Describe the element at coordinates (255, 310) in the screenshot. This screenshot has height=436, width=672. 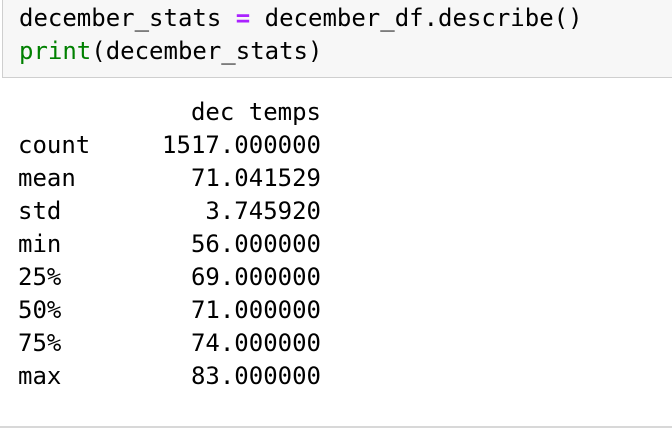
I see `row-value: 71.000000` at that location.